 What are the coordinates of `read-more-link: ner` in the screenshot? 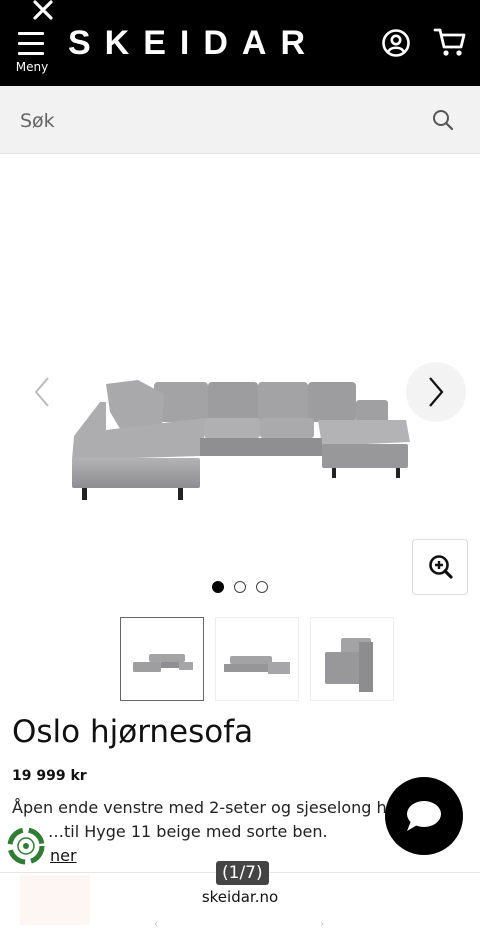 It's located at (63, 855).